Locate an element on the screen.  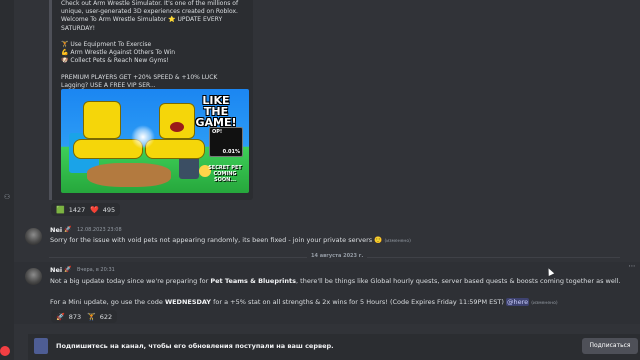
reaction-count: 622 is located at coordinates (106, 316).